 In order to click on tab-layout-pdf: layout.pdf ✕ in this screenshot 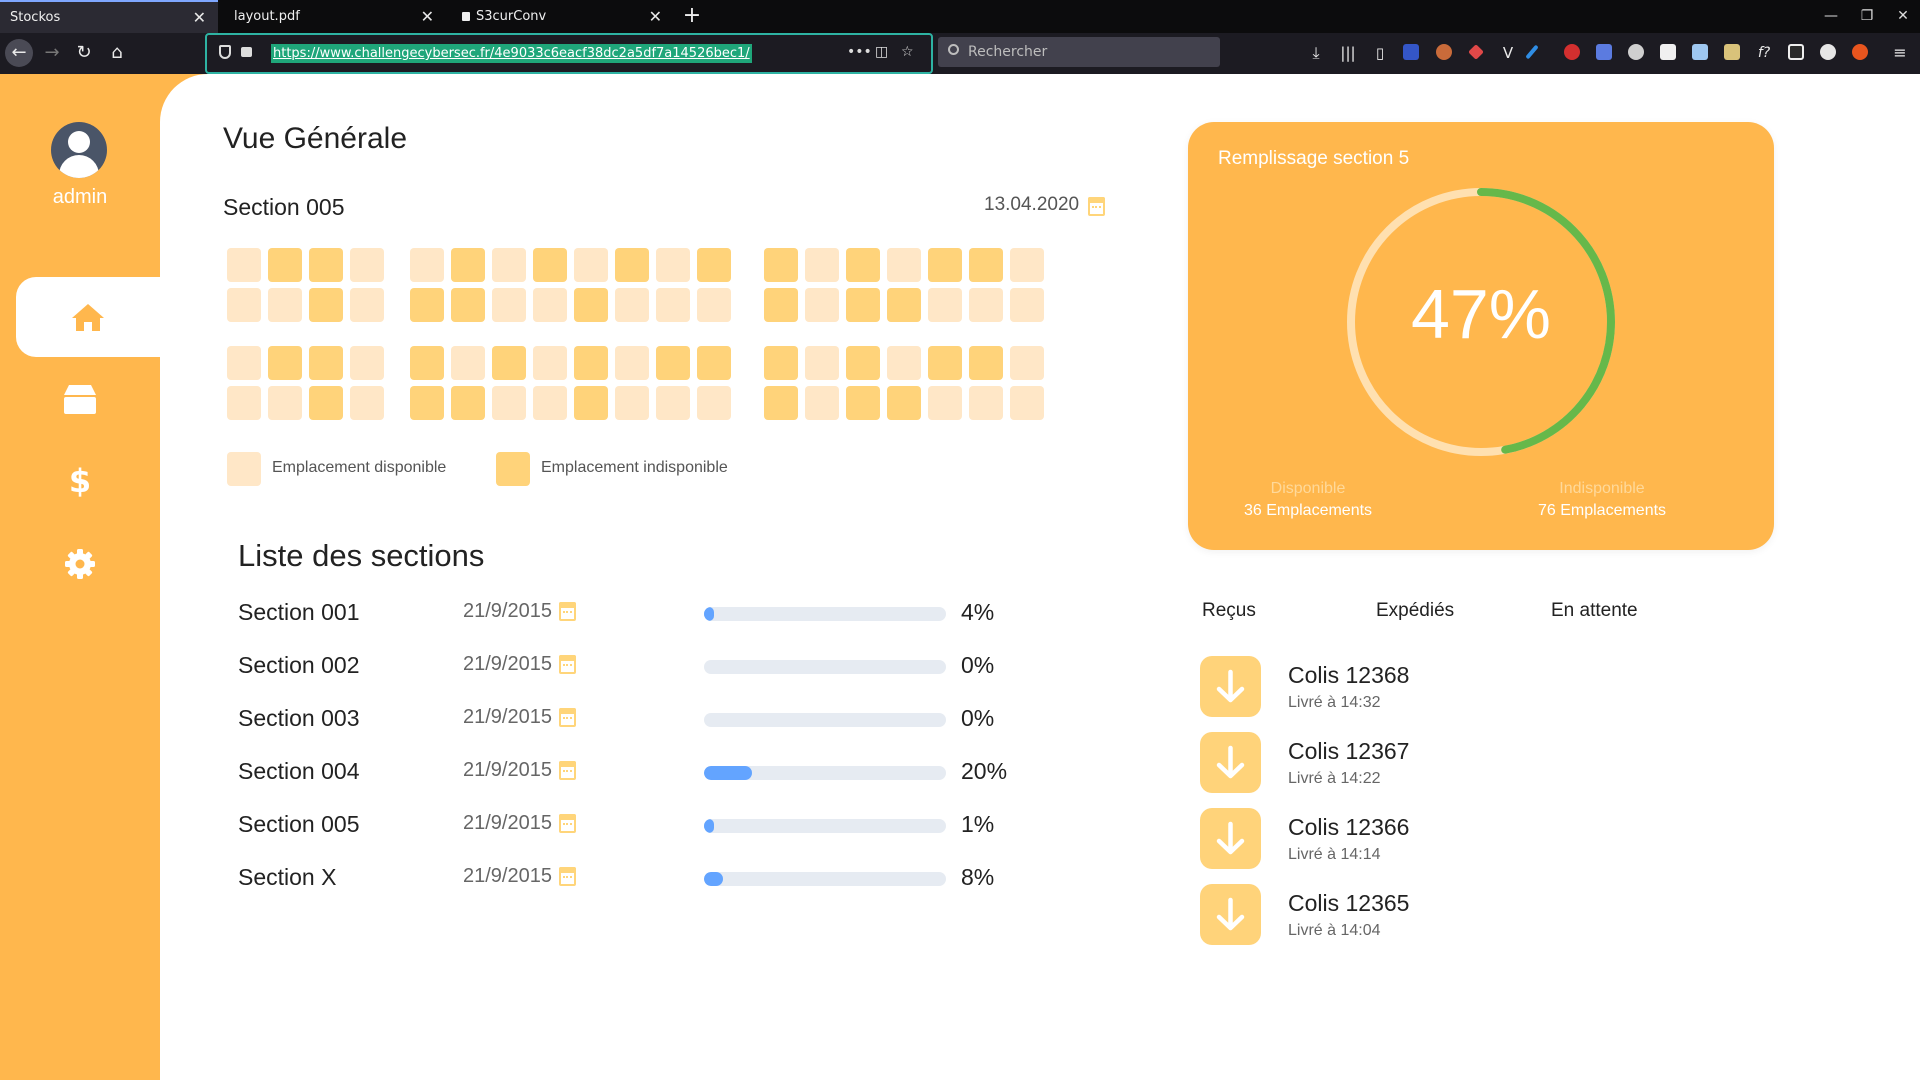, I will do `click(335, 16)`.